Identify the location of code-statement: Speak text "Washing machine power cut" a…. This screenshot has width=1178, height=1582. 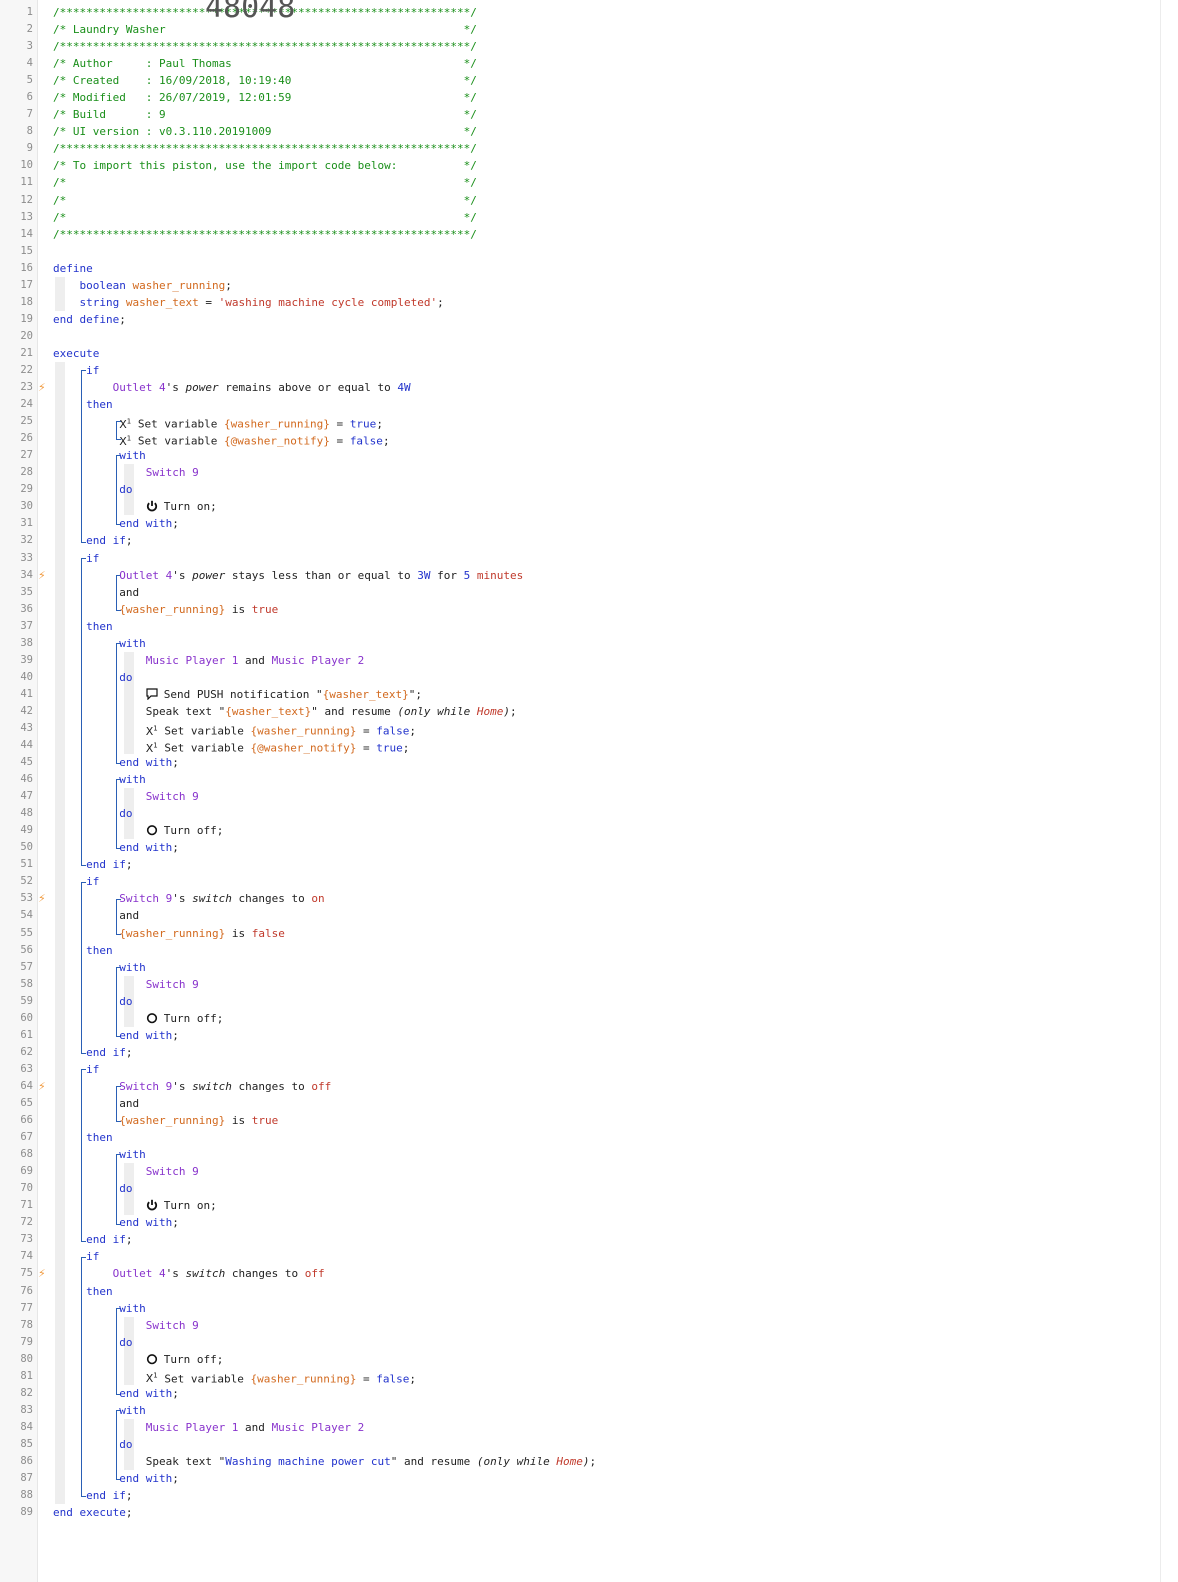
(324, 1461).